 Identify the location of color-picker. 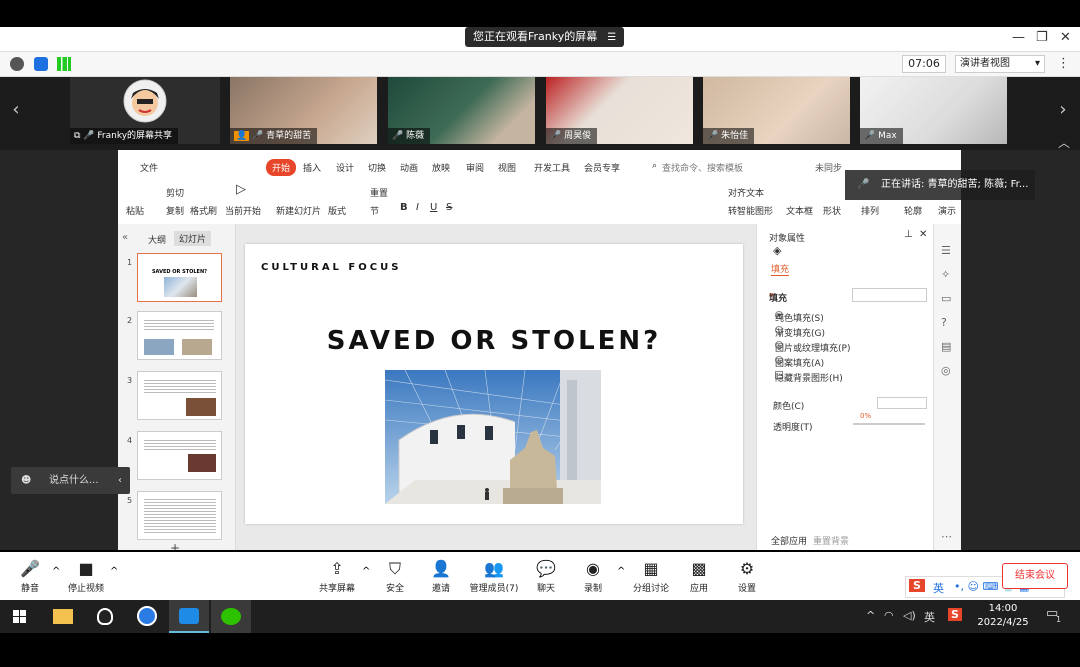
(902, 403).